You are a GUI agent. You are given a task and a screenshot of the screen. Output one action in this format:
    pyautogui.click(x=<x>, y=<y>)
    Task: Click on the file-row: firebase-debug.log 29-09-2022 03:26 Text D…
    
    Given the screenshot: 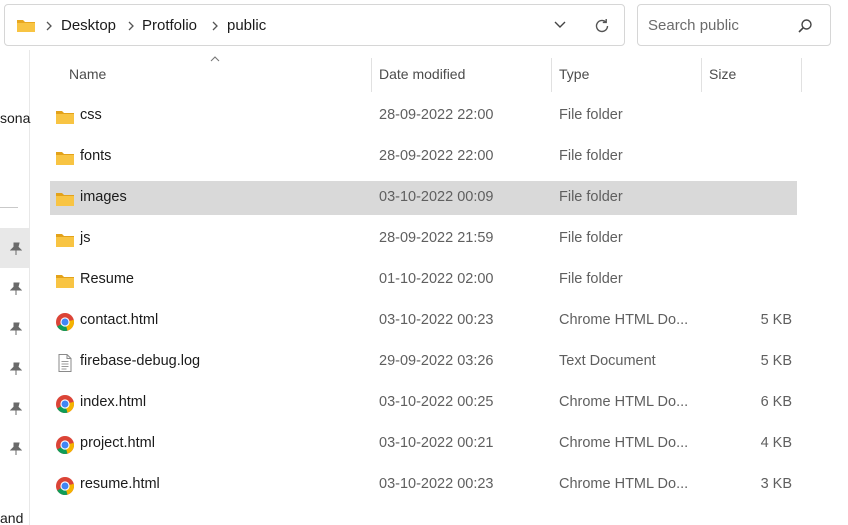 What is the action you would take?
    pyautogui.click(x=423, y=362)
    